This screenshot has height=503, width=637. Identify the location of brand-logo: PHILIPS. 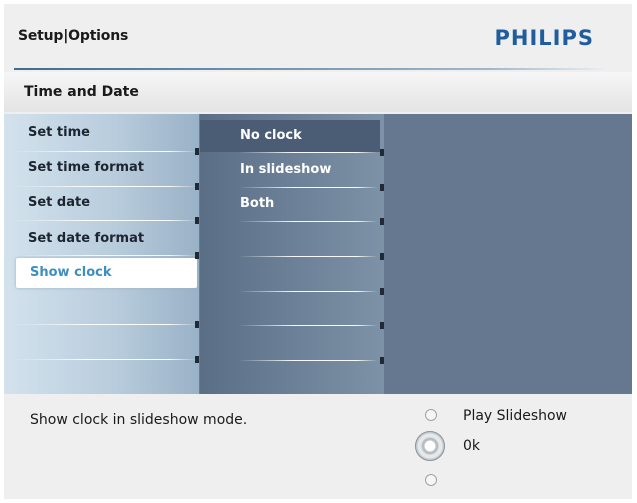
(544, 38).